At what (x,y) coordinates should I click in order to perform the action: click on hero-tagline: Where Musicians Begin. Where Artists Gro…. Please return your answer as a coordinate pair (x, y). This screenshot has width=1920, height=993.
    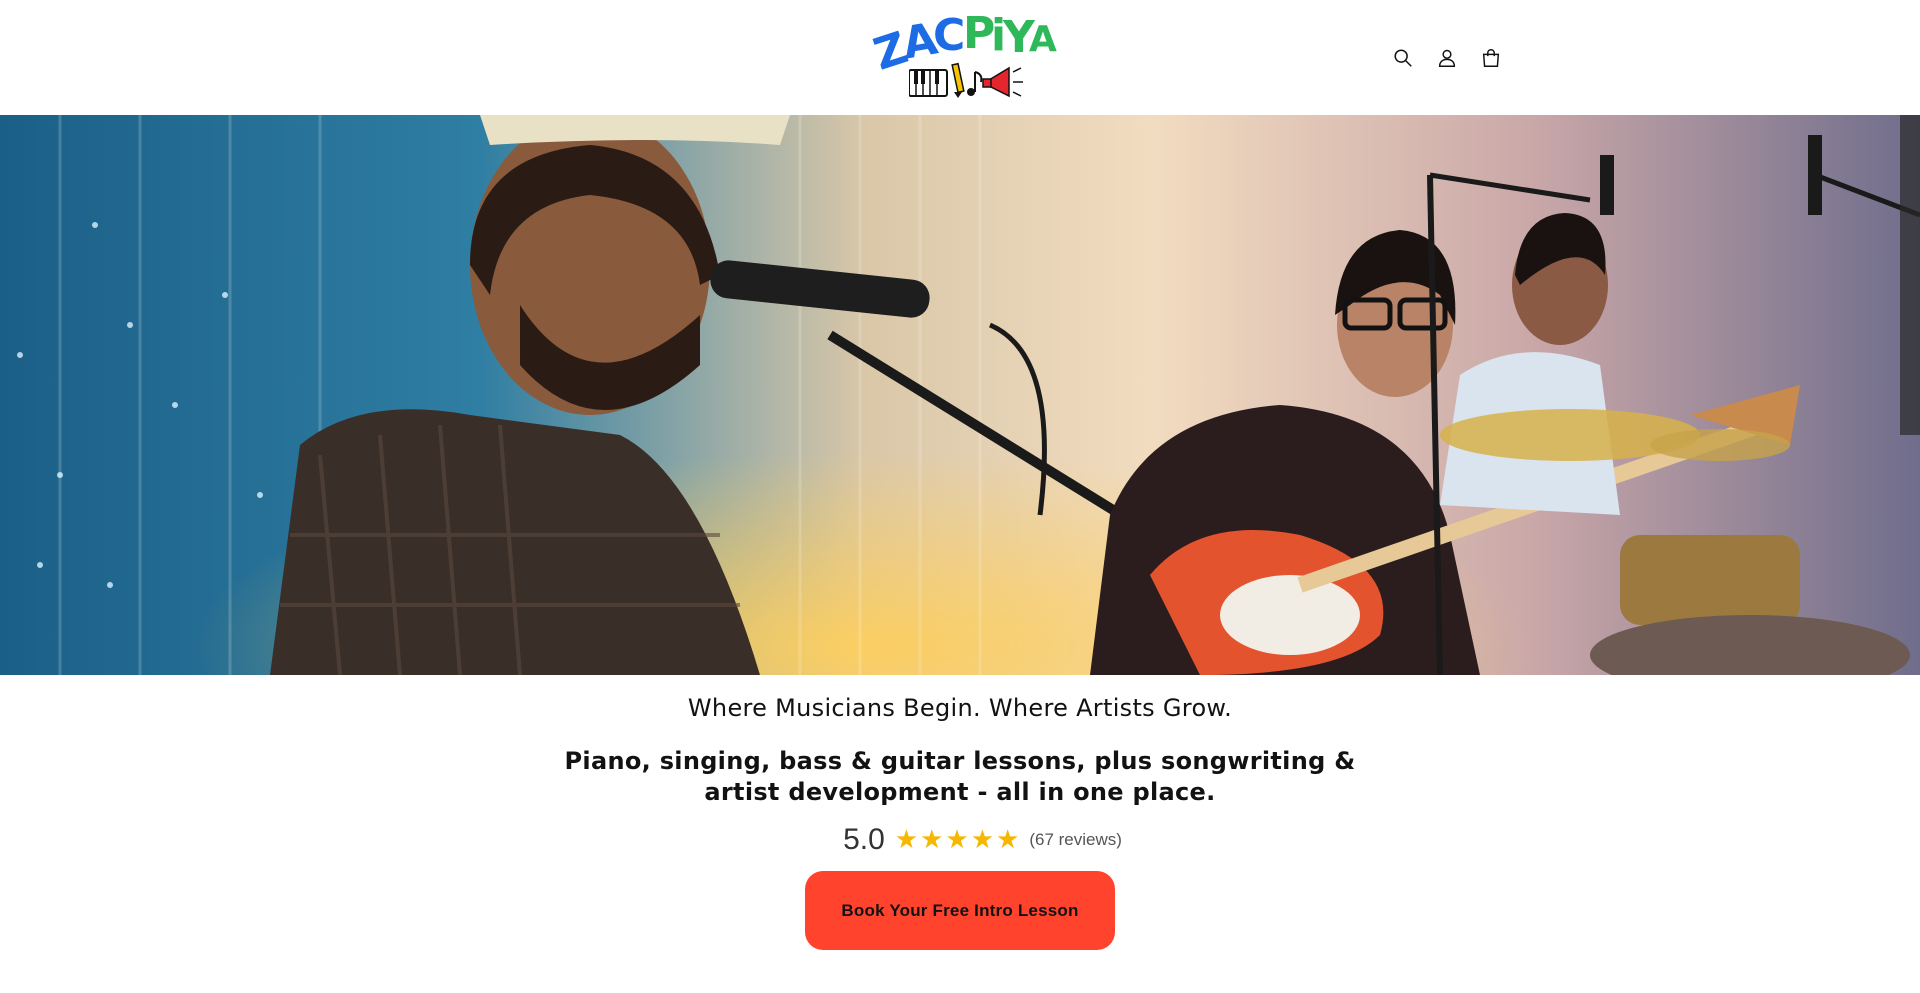
    Looking at the image, I should click on (960, 708).